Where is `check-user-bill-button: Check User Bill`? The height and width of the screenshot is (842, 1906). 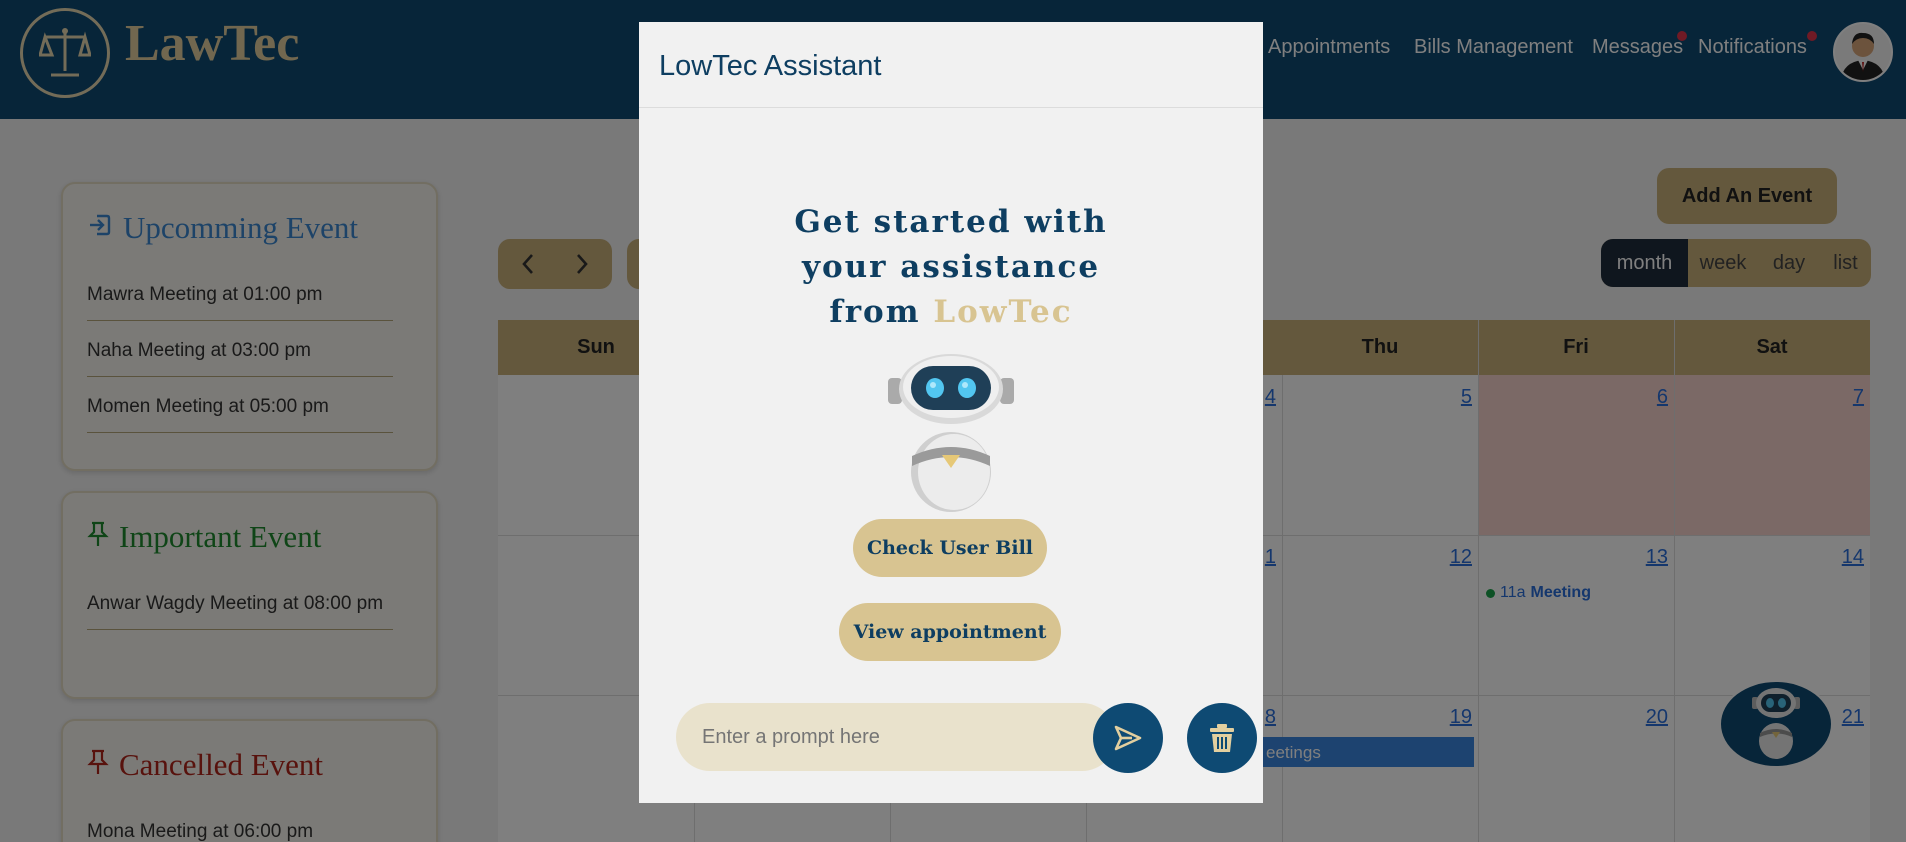
check-user-bill-button: Check User Bill is located at coordinates (950, 548).